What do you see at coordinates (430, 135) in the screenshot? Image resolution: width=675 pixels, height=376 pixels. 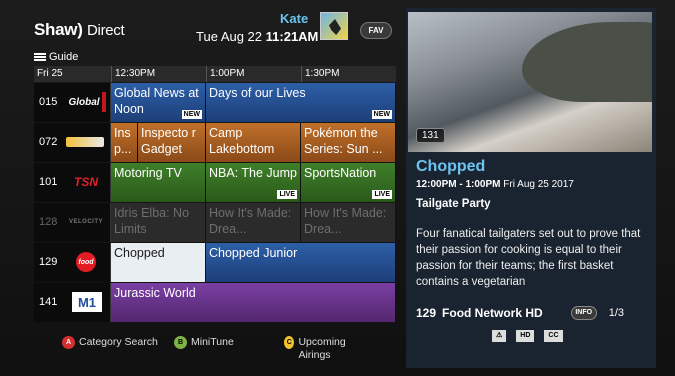 I see `preview-channel-number: 131` at bounding box center [430, 135].